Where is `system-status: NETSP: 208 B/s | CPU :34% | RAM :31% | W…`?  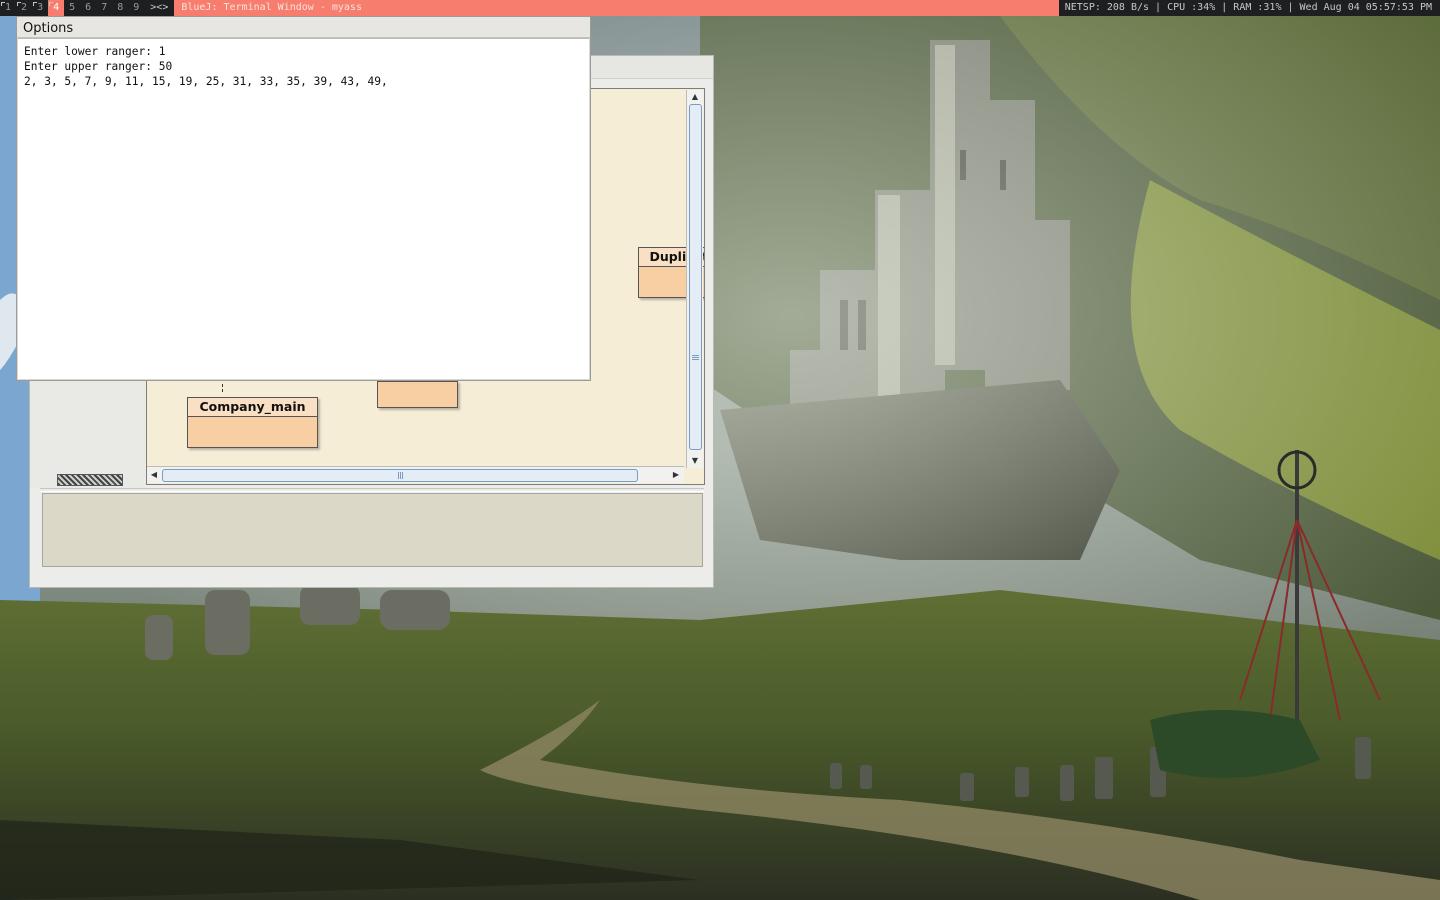
system-status: NETSP: 208 B/s | CPU :34% | RAM :31% | W… is located at coordinates (1248, 7).